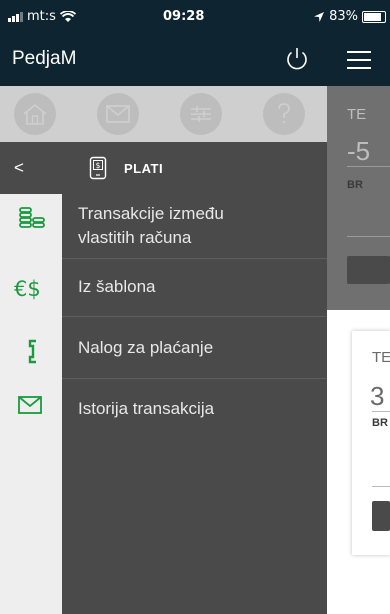  What do you see at coordinates (184, 16) in the screenshot?
I see `clock: 09:28` at bounding box center [184, 16].